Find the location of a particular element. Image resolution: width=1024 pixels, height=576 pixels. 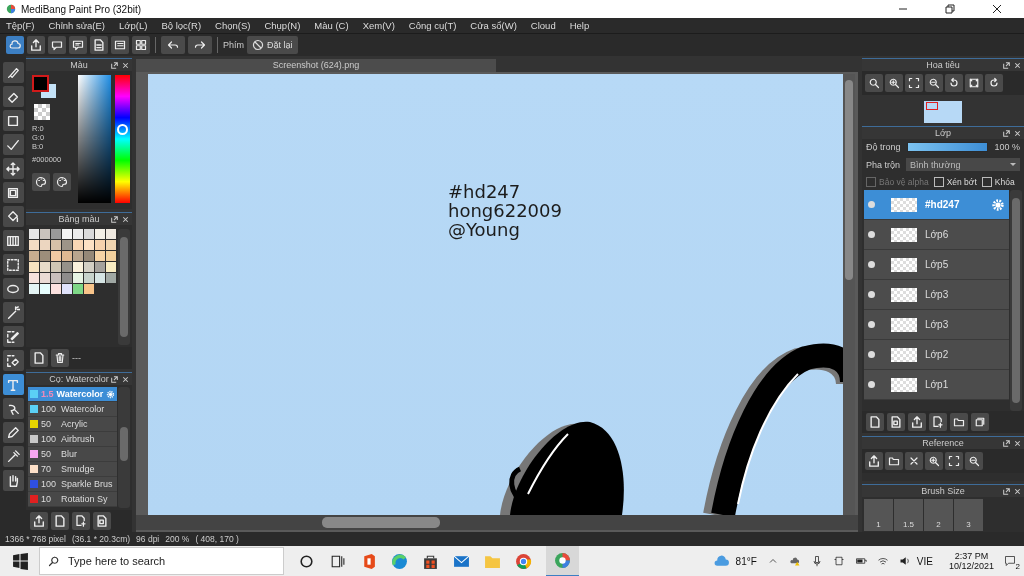

brush-size: 1.5 is located at coordinates (47, 394).